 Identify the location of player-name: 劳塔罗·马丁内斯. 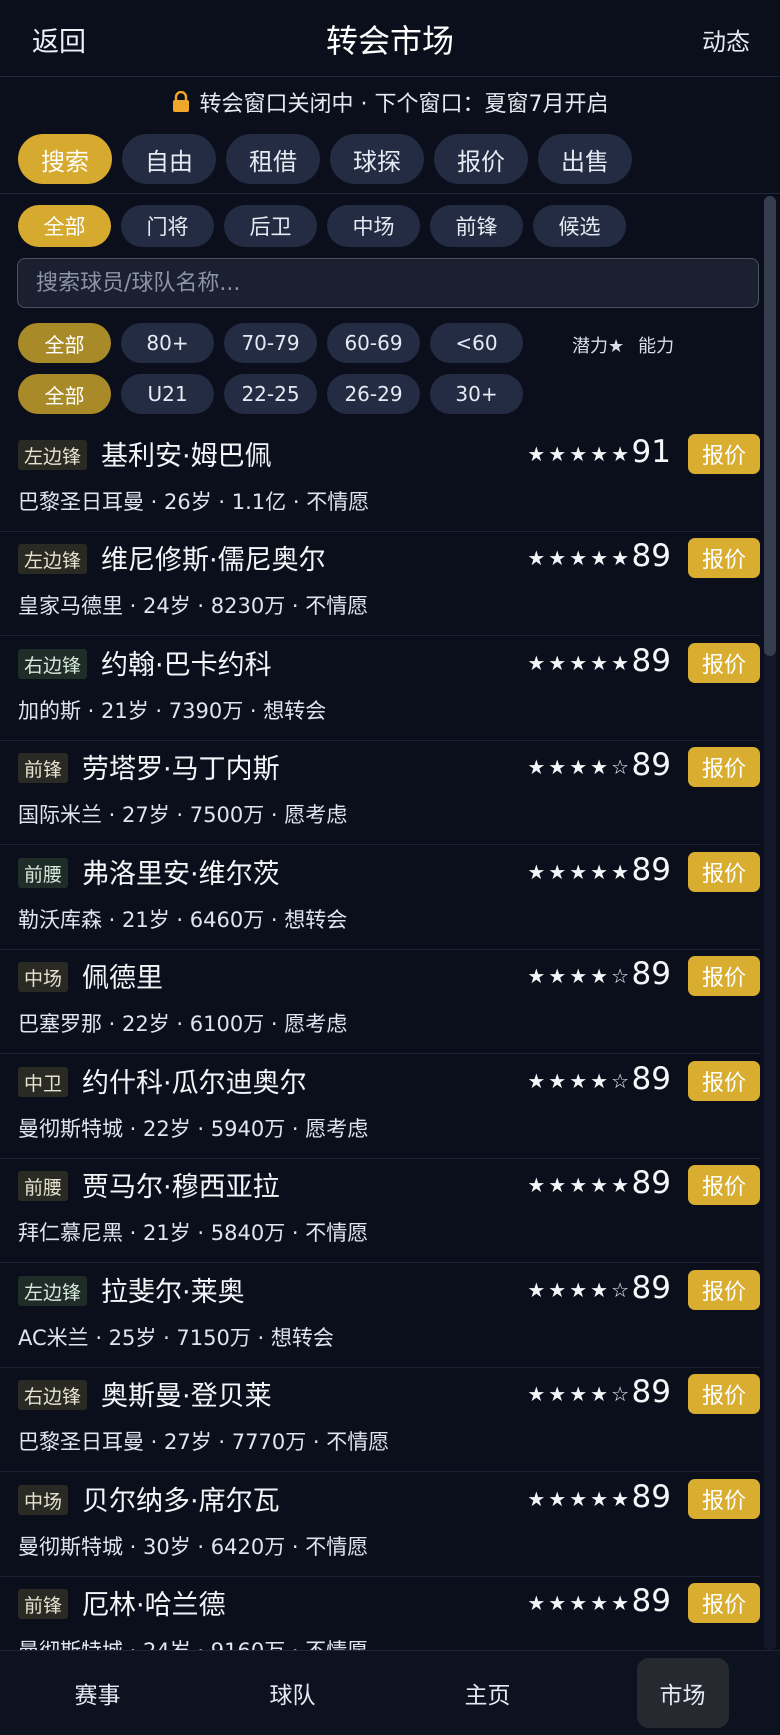
(181, 769).